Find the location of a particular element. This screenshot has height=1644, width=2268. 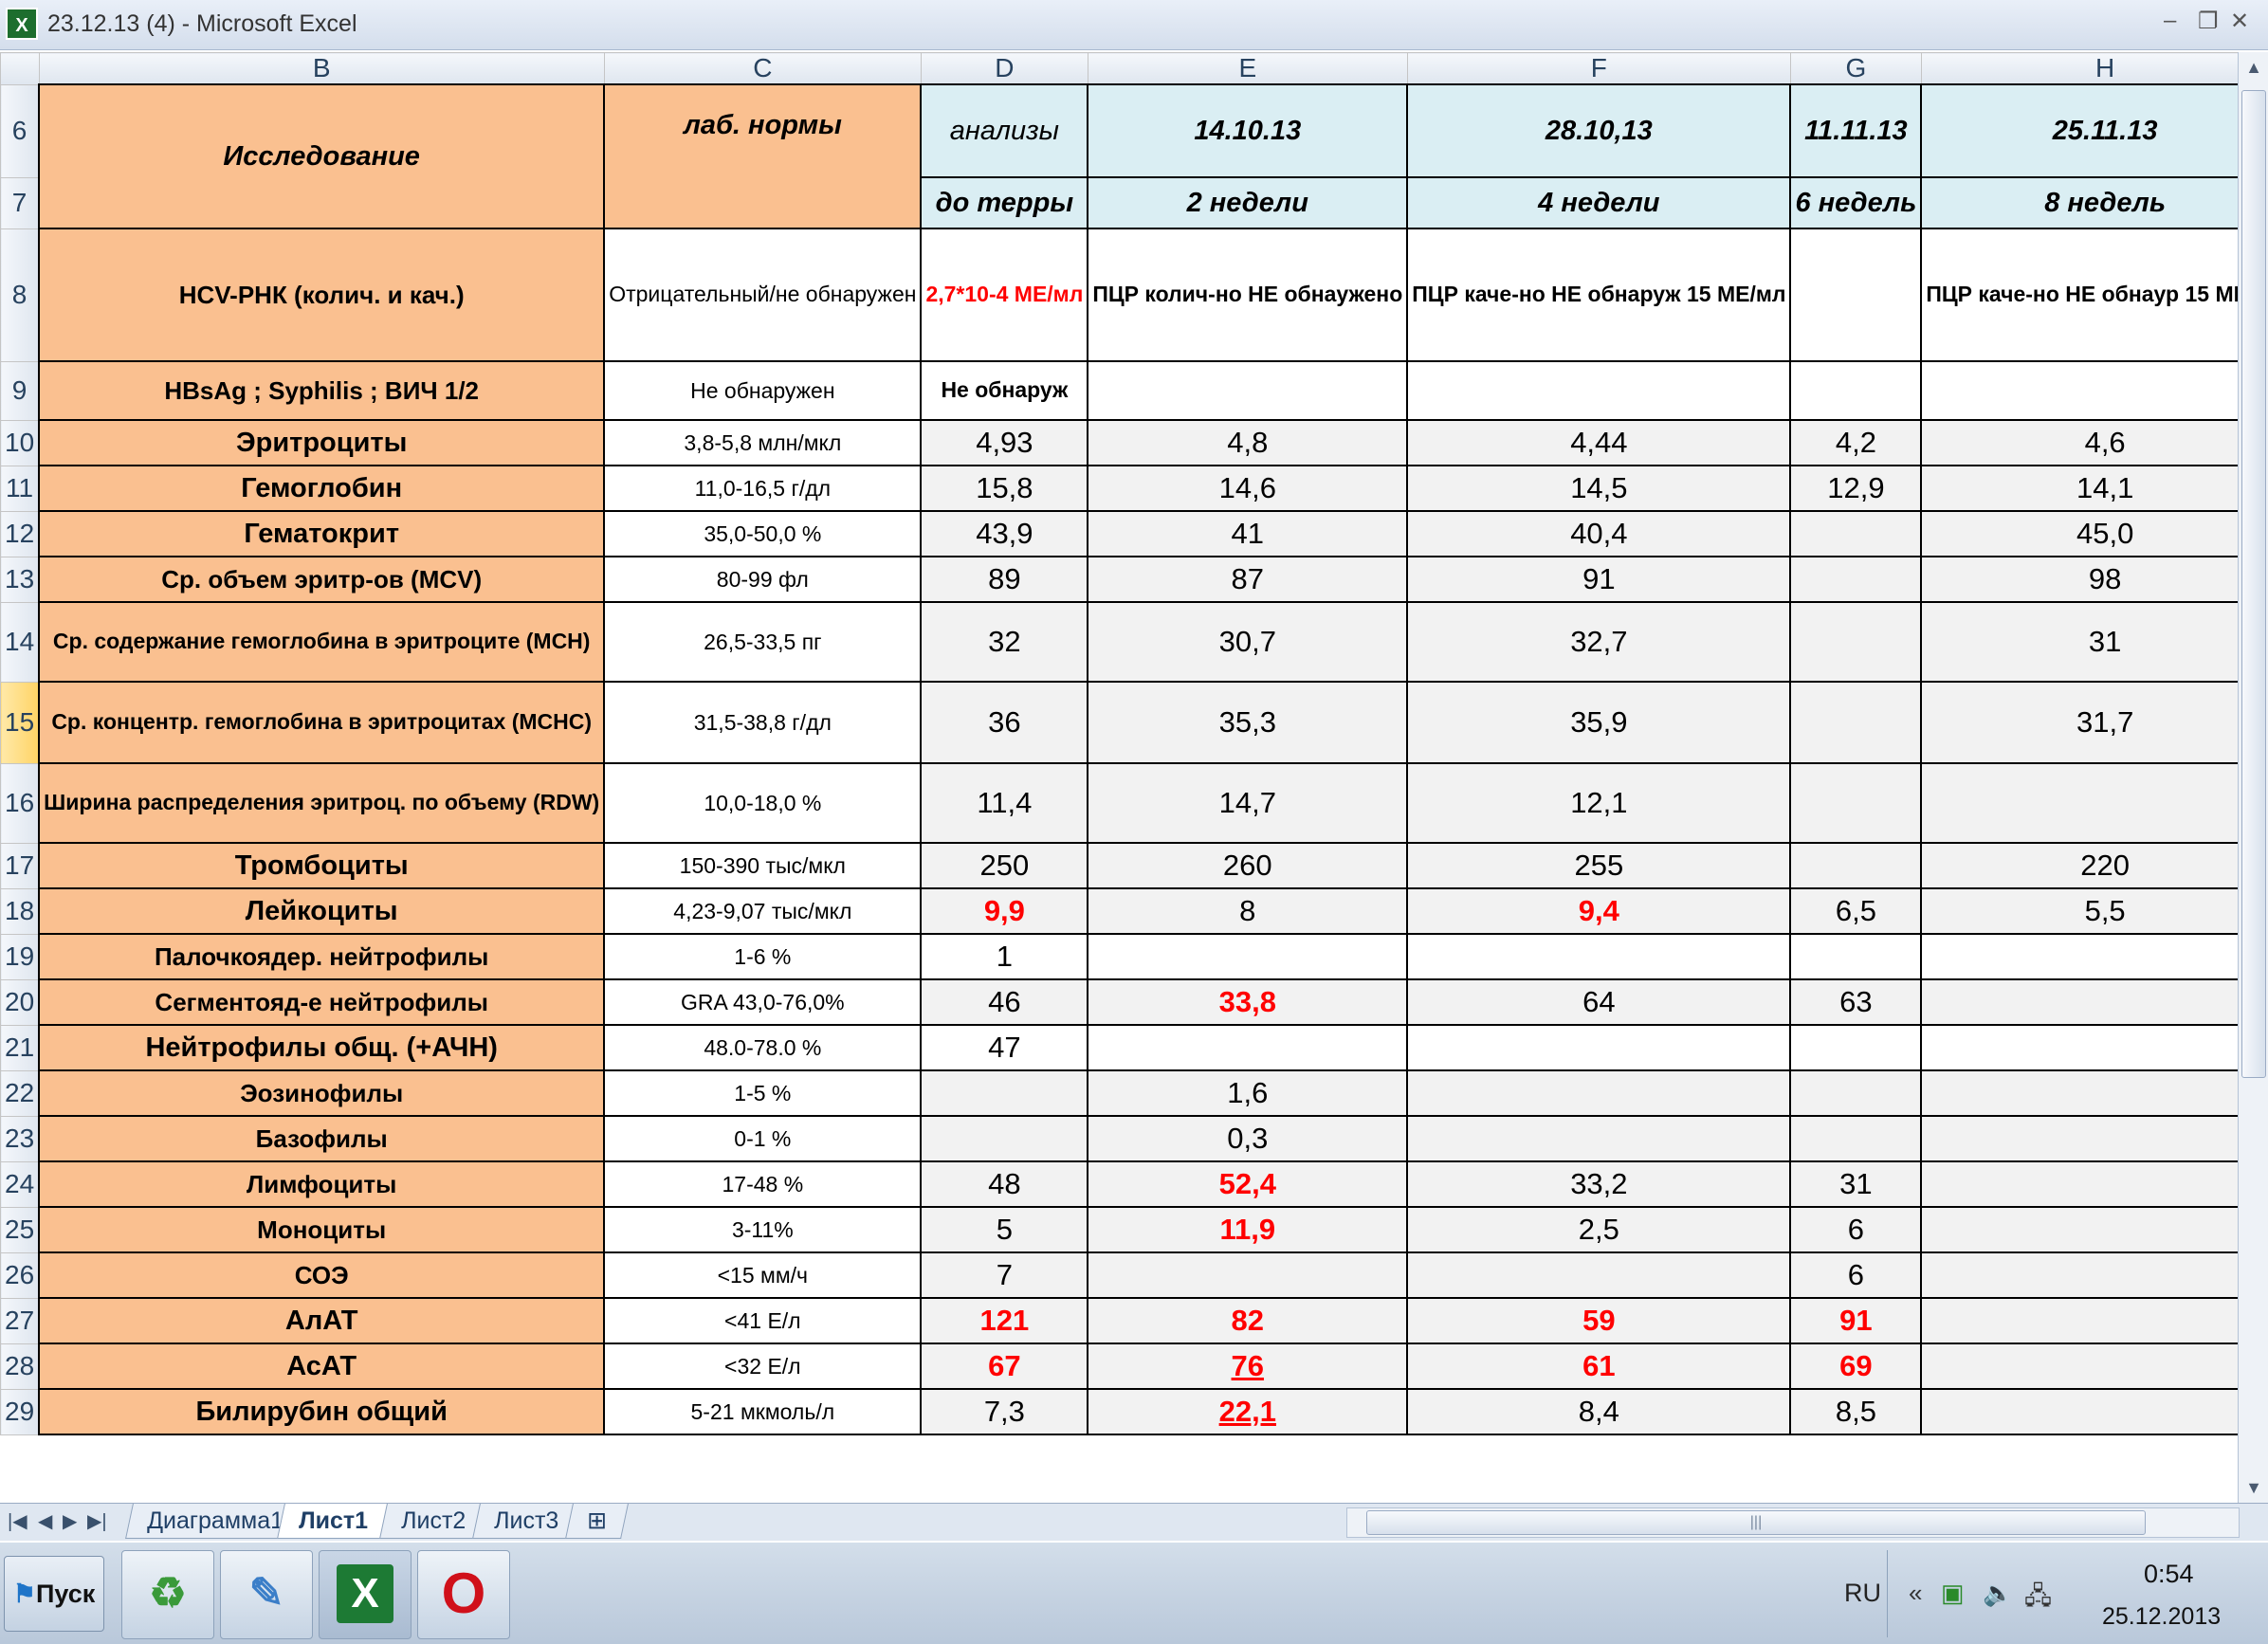

next-sheet-icon: ▶ is located at coordinates (70, 1521).